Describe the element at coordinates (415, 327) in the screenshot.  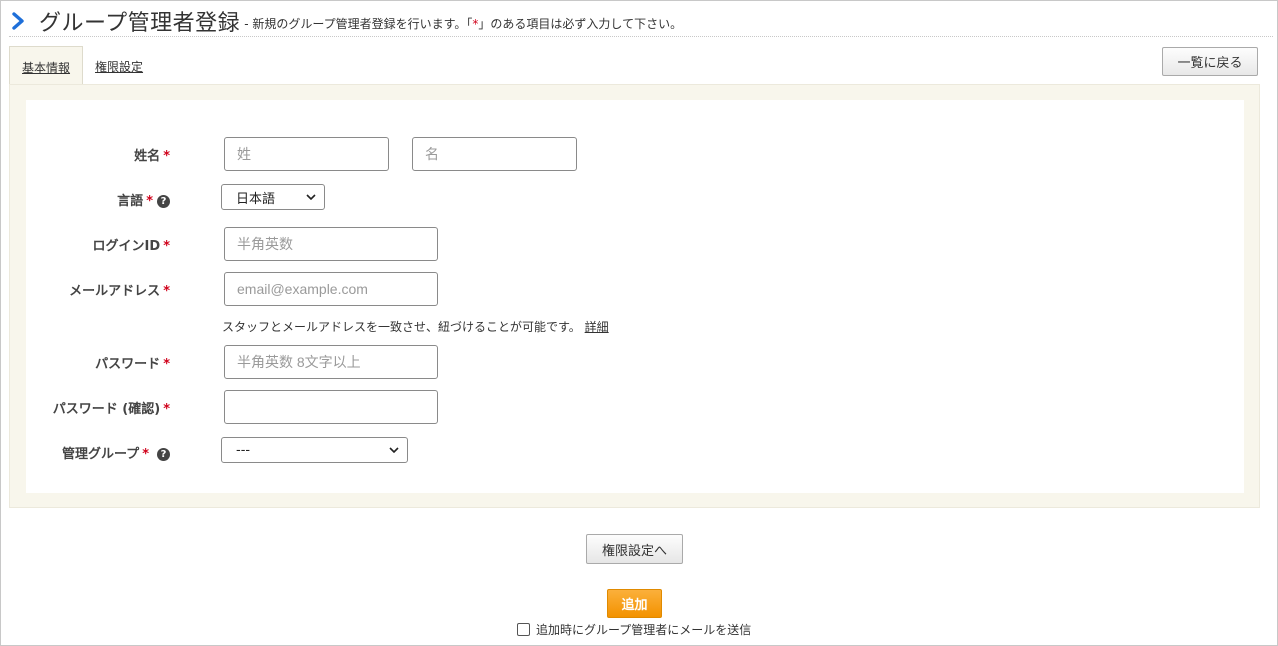
I see `email-note: スタッフとメールアドレスを一致させ、紐づけることが可能です。 詳細` at that location.